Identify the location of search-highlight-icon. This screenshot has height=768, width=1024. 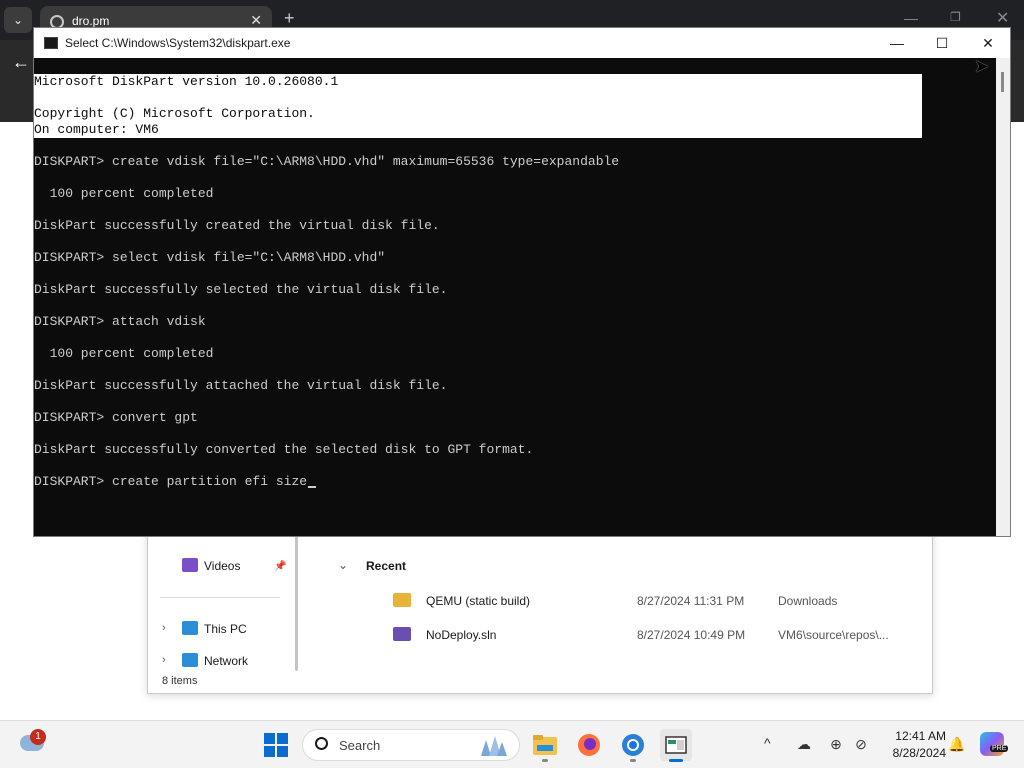
(494, 746).